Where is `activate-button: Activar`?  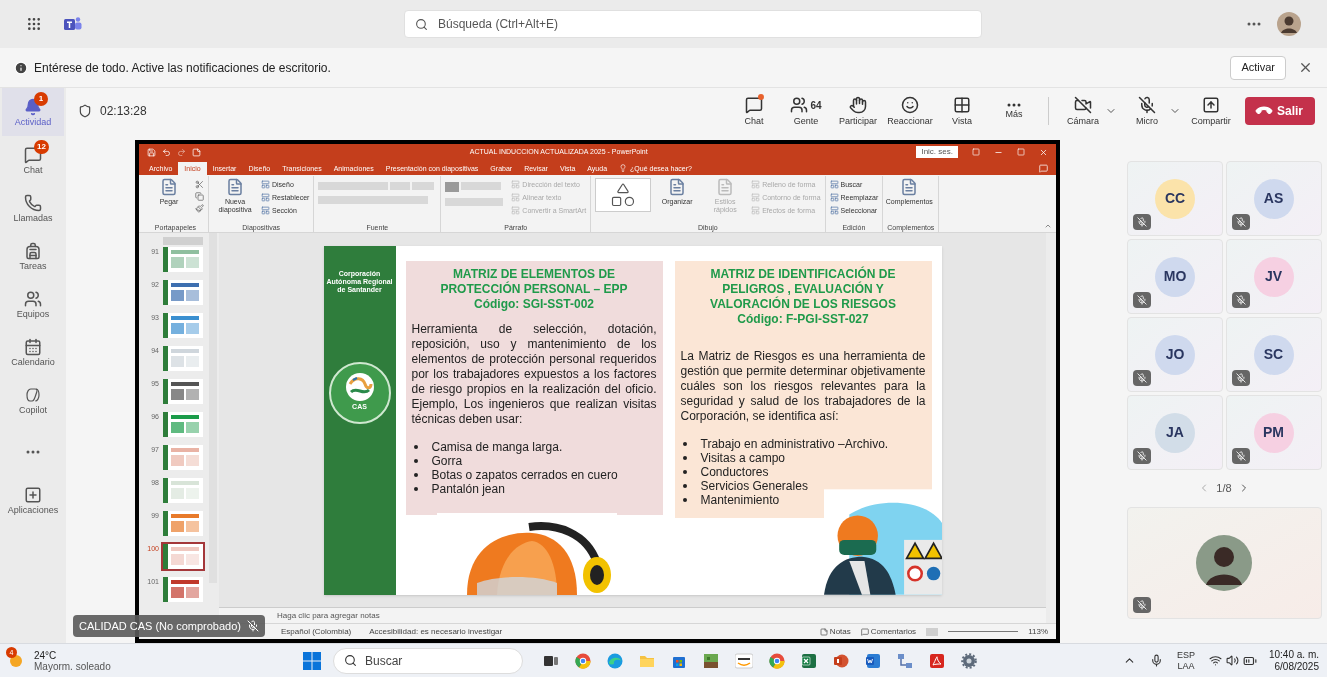
activate-button: Activar is located at coordinates (1258, 67).